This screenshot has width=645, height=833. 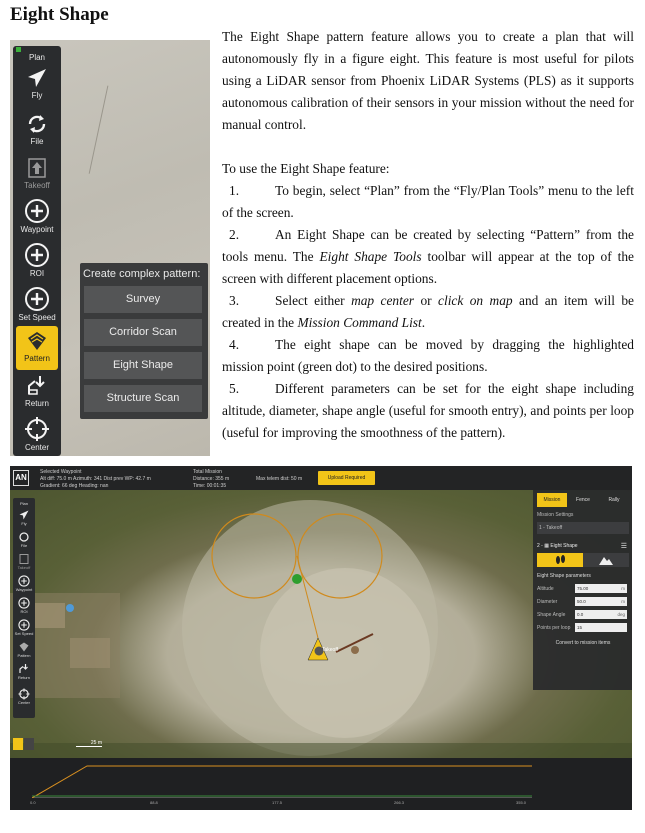 I want to click on selected-waypoint-title: Selected Waypoint, so click(x=61, y=472).